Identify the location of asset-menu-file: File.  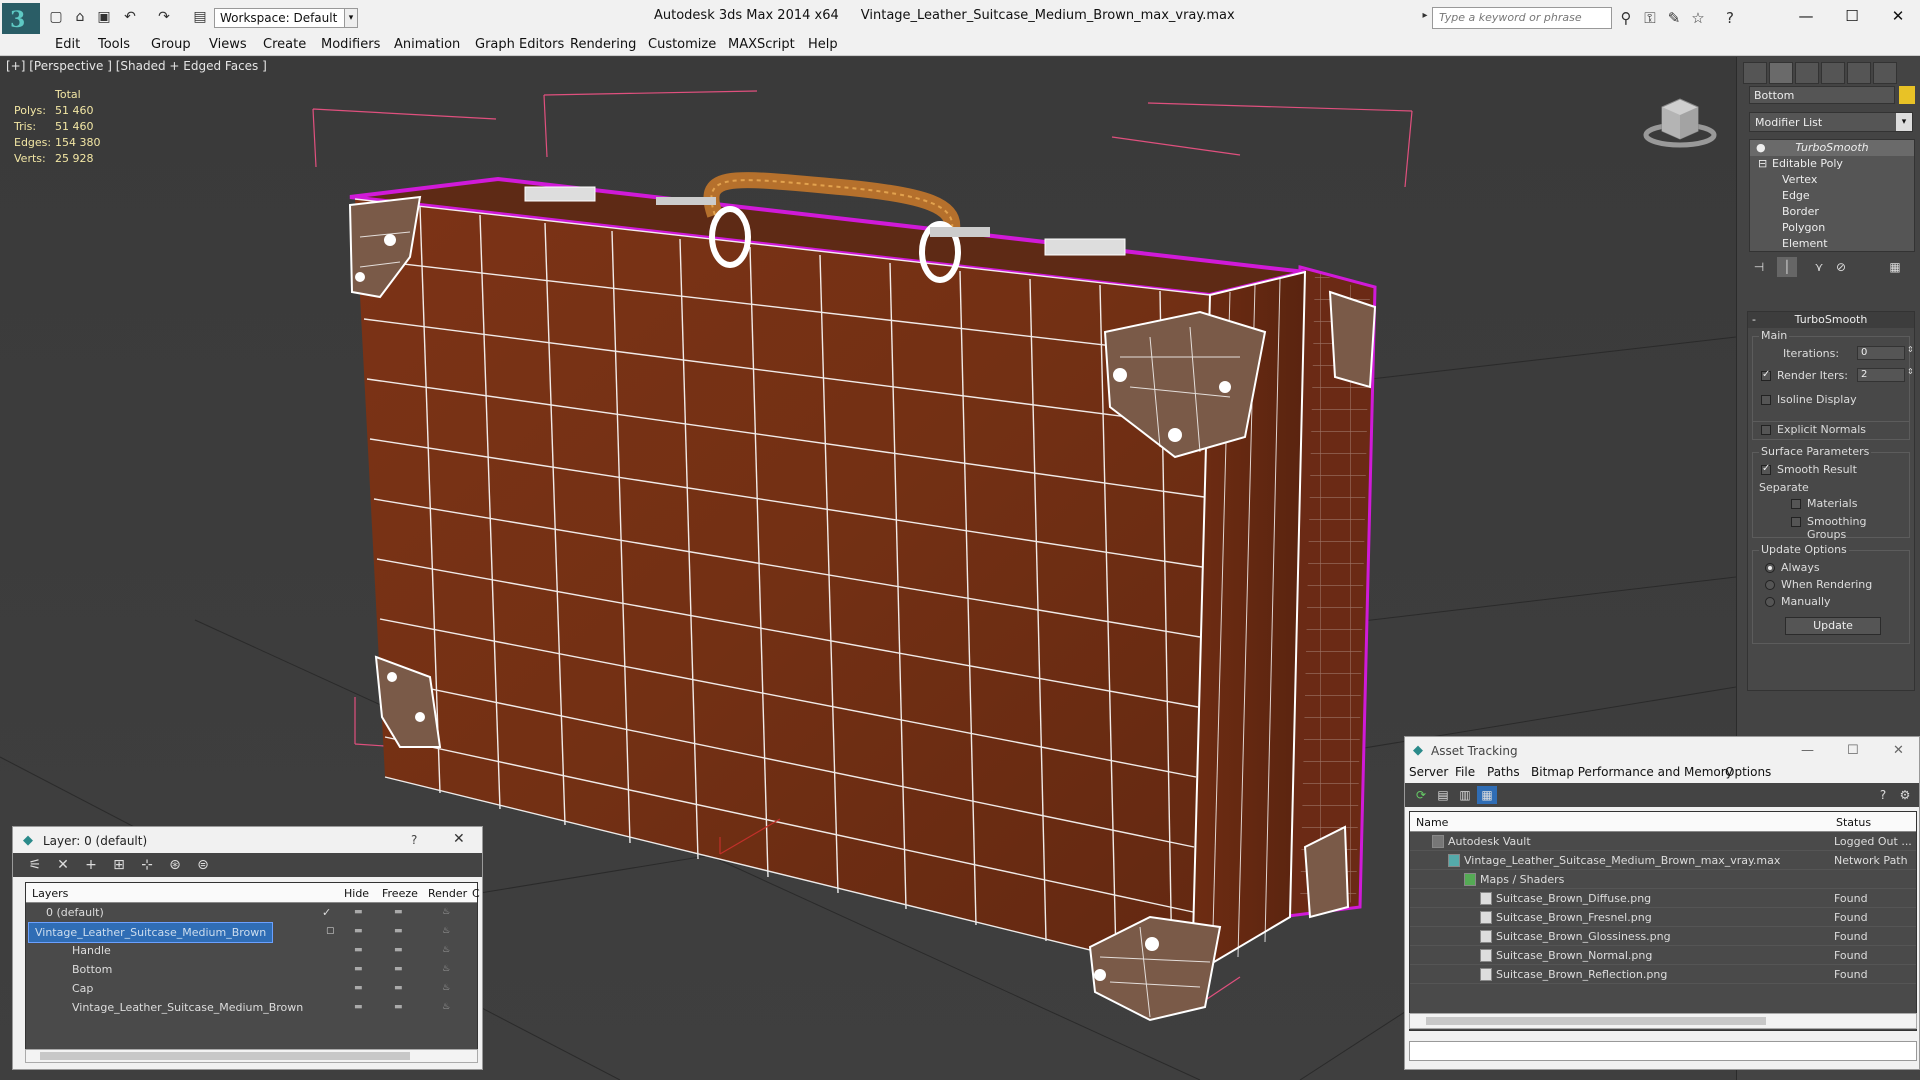
(1465, 772).